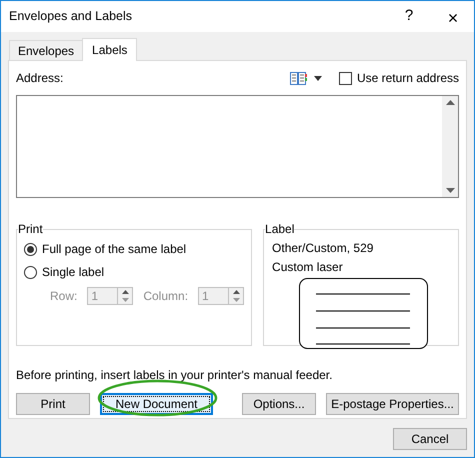 The height and width of the screenshot is (458, 475). I want to click on close-button: ×, so click(453, 16).